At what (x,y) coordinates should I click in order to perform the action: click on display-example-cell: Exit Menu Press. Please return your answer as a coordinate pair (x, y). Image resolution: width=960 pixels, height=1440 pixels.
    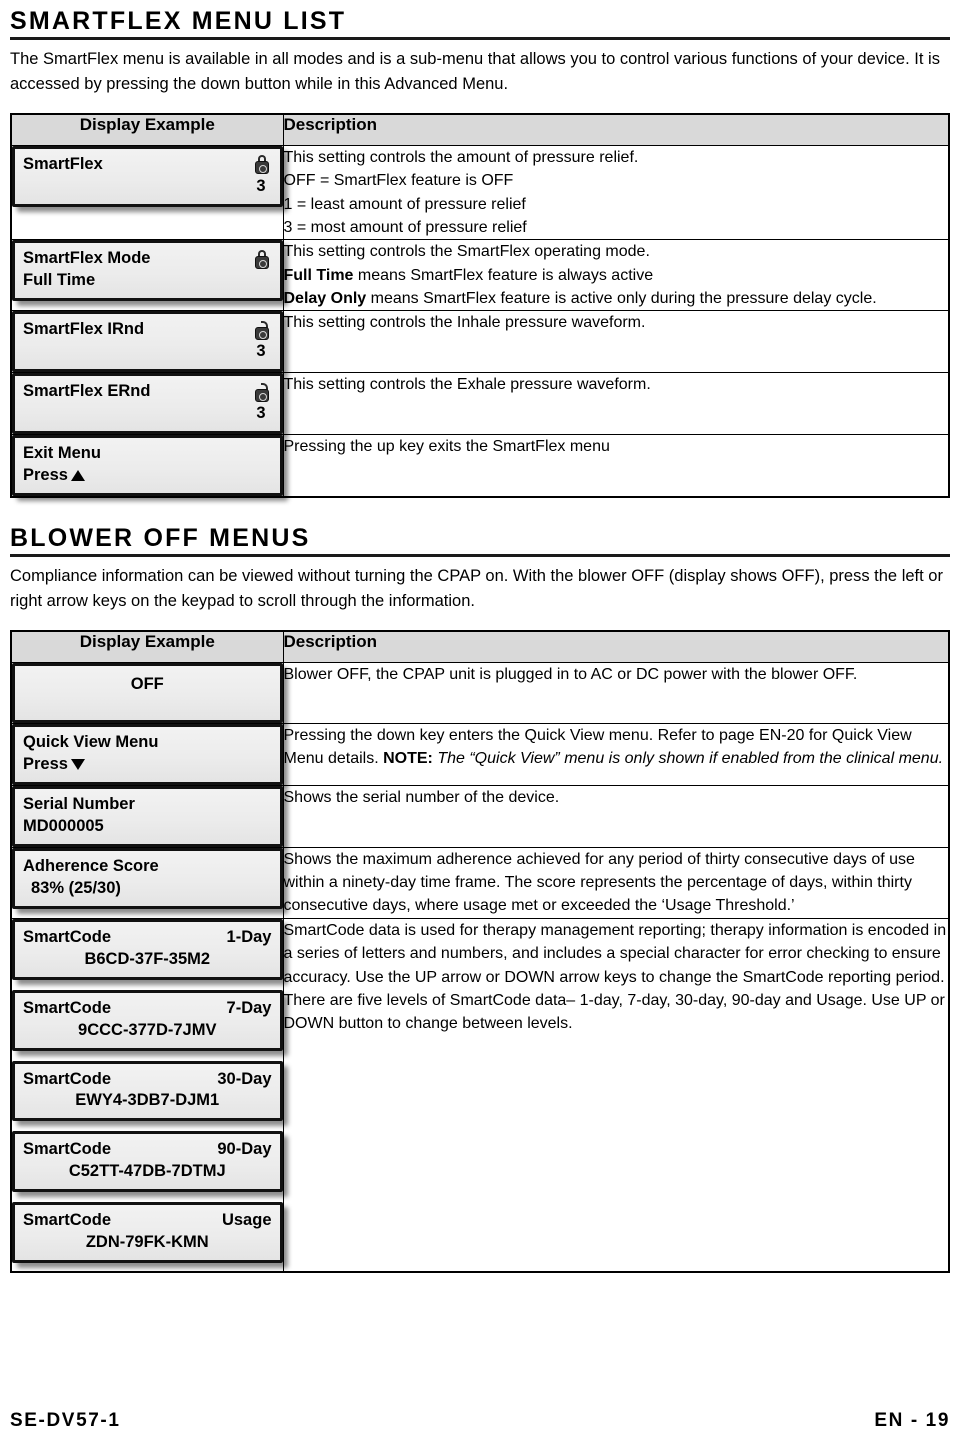
    Looking at the image, I should click on (147, 466).